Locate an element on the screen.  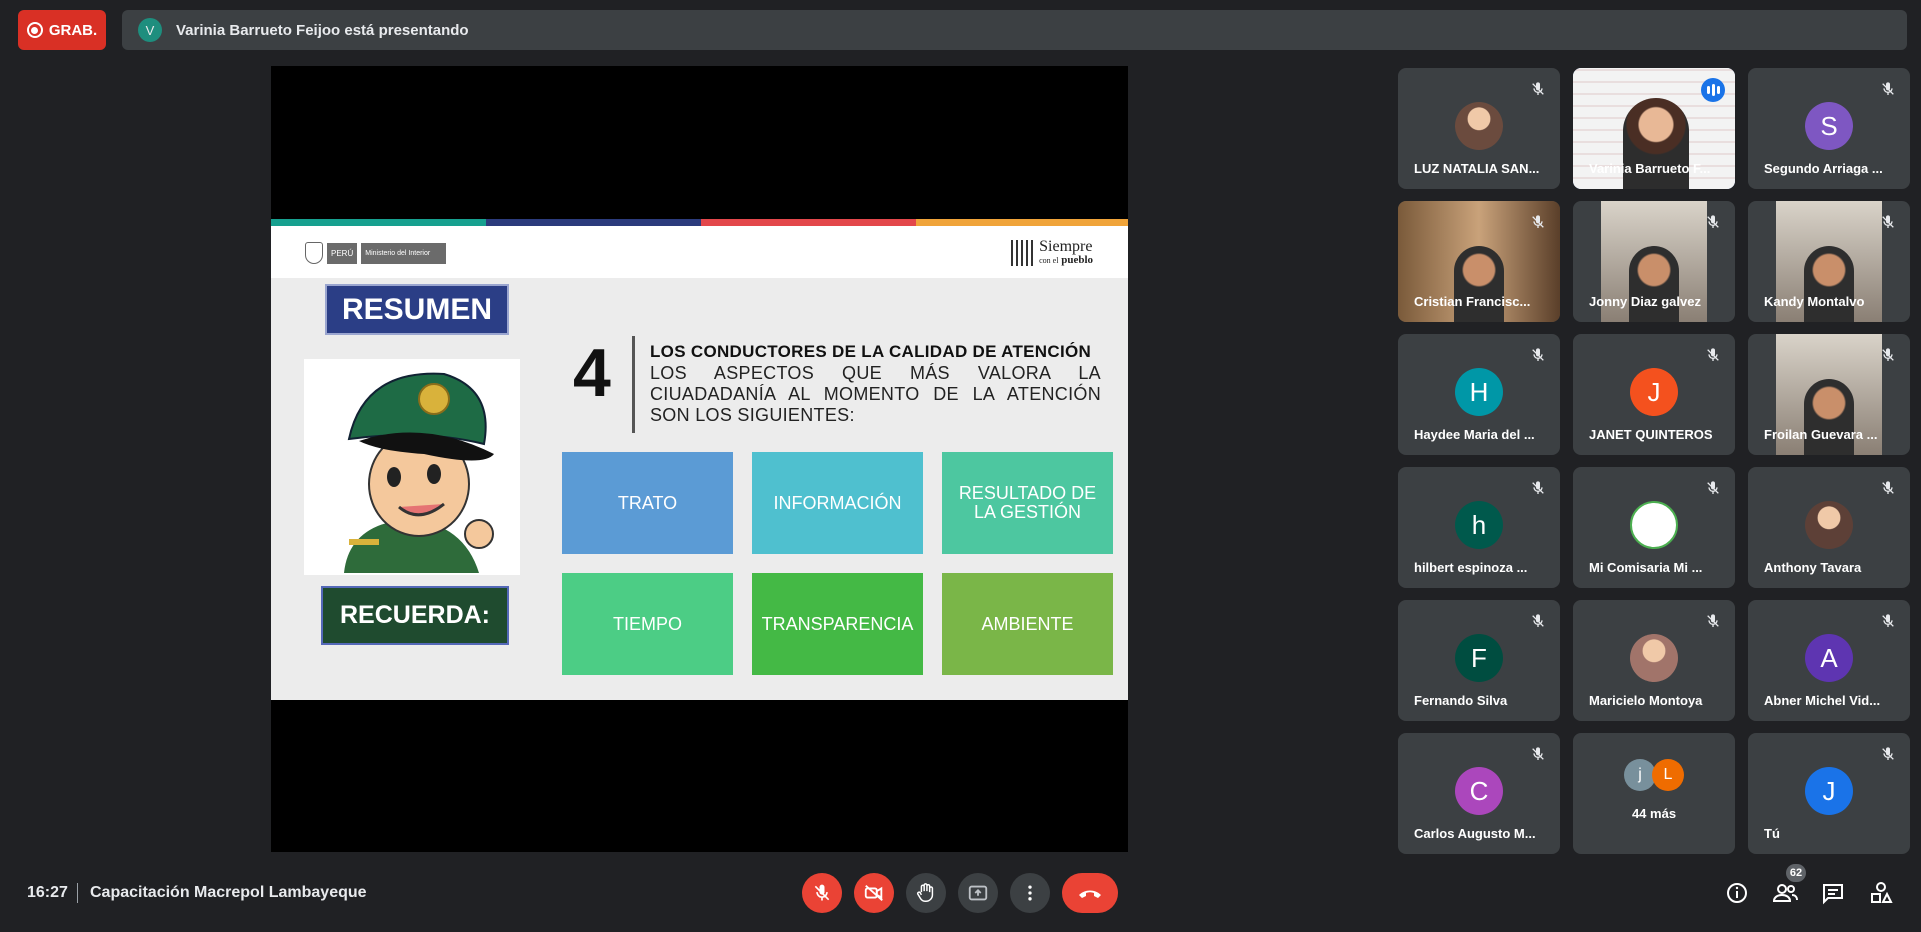
activities-button is located at coordinates (1881, 893).